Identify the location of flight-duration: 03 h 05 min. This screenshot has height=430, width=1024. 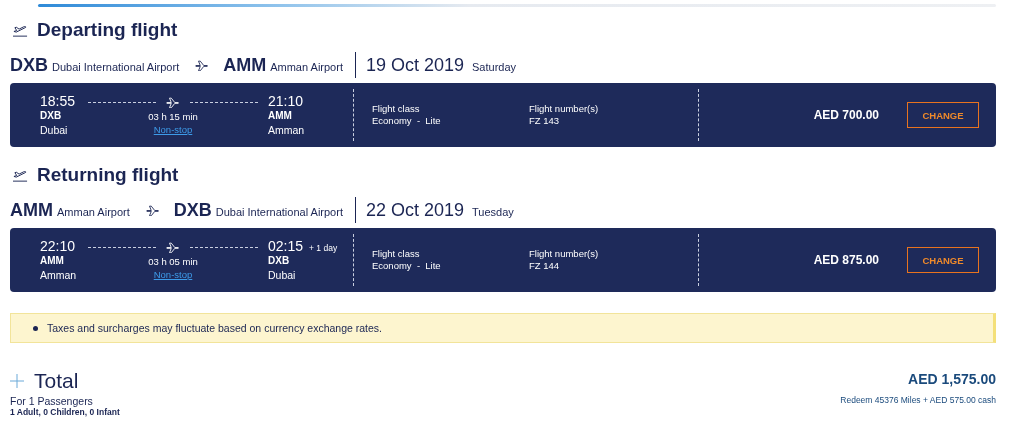
(173, 262).